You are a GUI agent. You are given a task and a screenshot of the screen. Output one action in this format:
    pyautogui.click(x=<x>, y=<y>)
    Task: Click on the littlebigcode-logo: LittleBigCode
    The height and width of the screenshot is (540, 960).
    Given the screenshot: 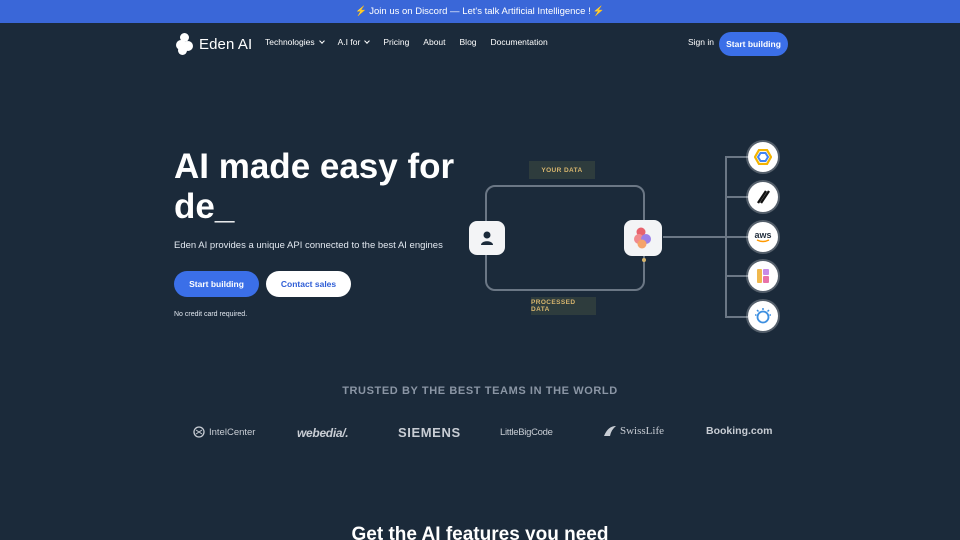 What is the action you would take?
    pyautogui.click(x=526, y=432)
    